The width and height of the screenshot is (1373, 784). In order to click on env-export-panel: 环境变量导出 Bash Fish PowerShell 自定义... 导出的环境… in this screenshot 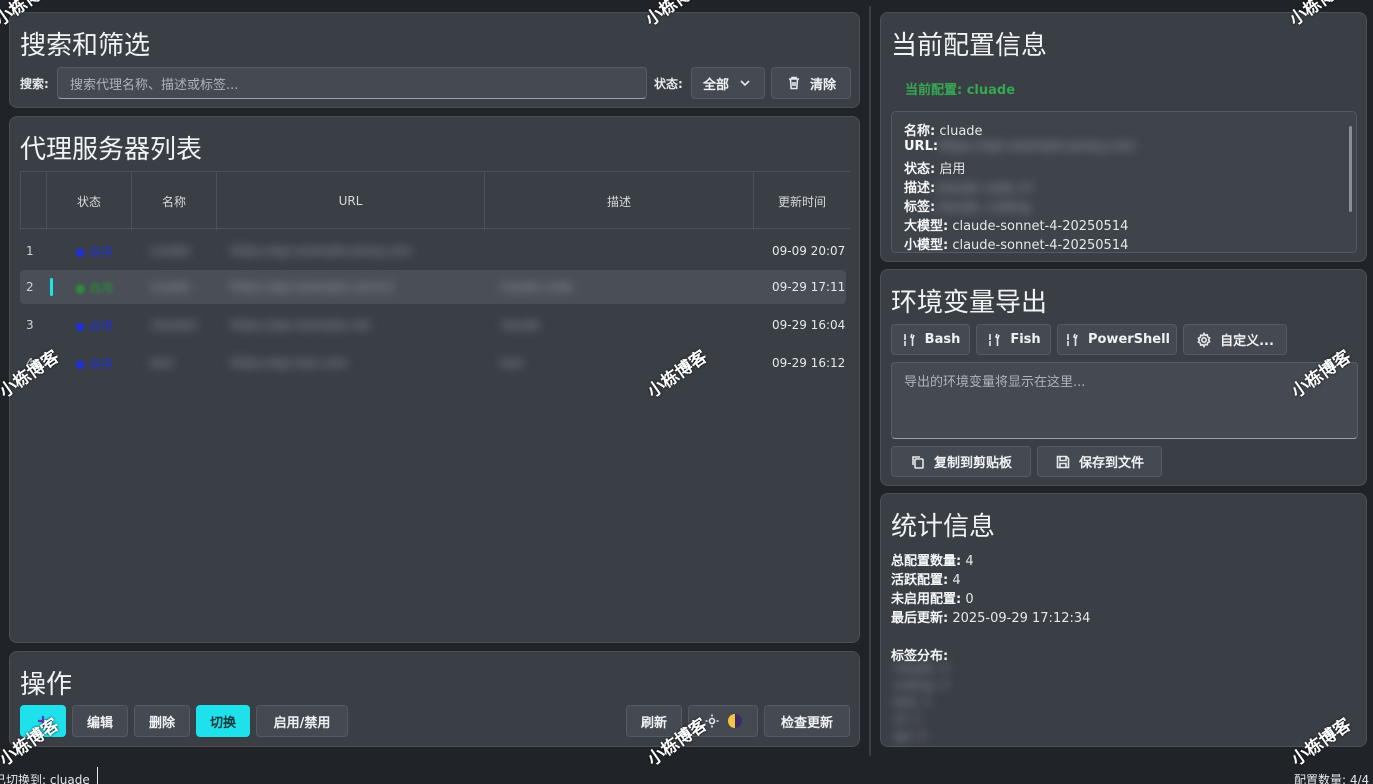, I will do `click(1123, 377)`.